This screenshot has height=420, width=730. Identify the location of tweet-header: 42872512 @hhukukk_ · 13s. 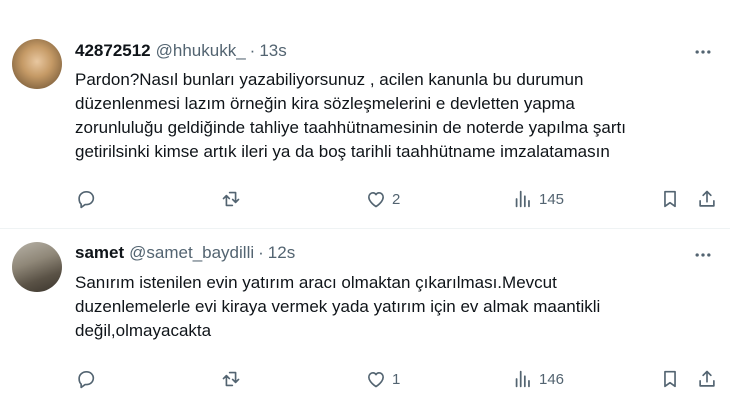
(181, 51).